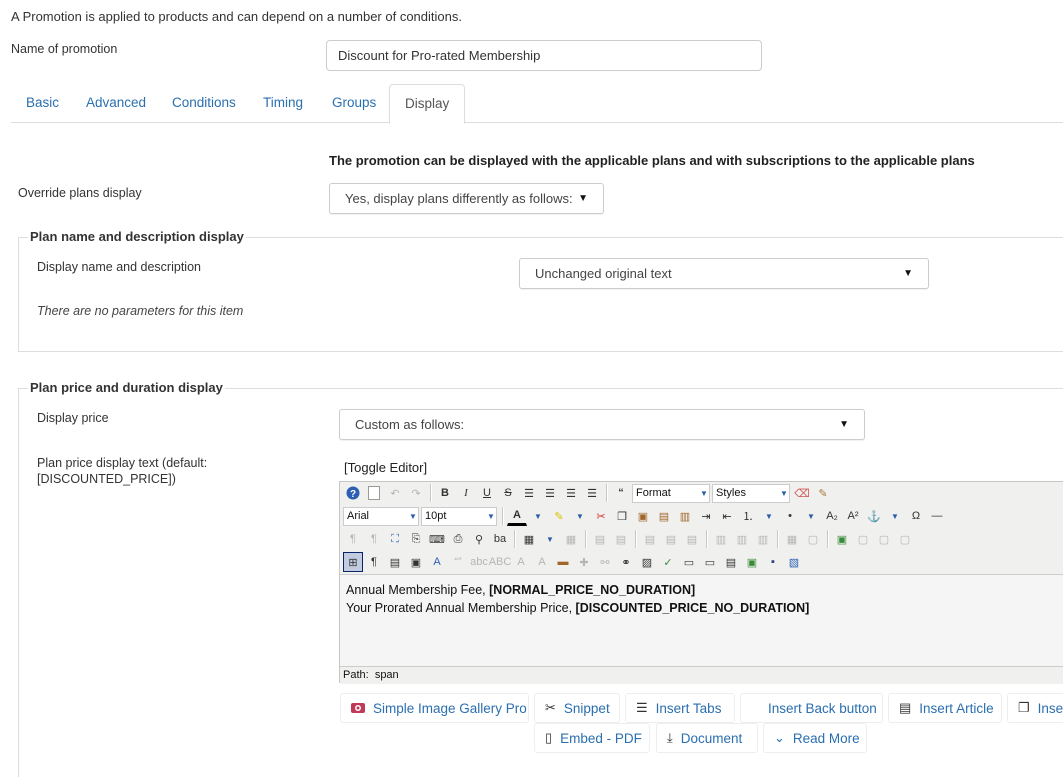  Describe the element at coordinates (529, 539) in the screenshot. I see `table-icon: ▦` at that location.